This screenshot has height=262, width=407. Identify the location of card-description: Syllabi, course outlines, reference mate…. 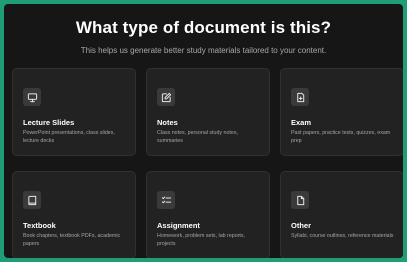
(342, 236).